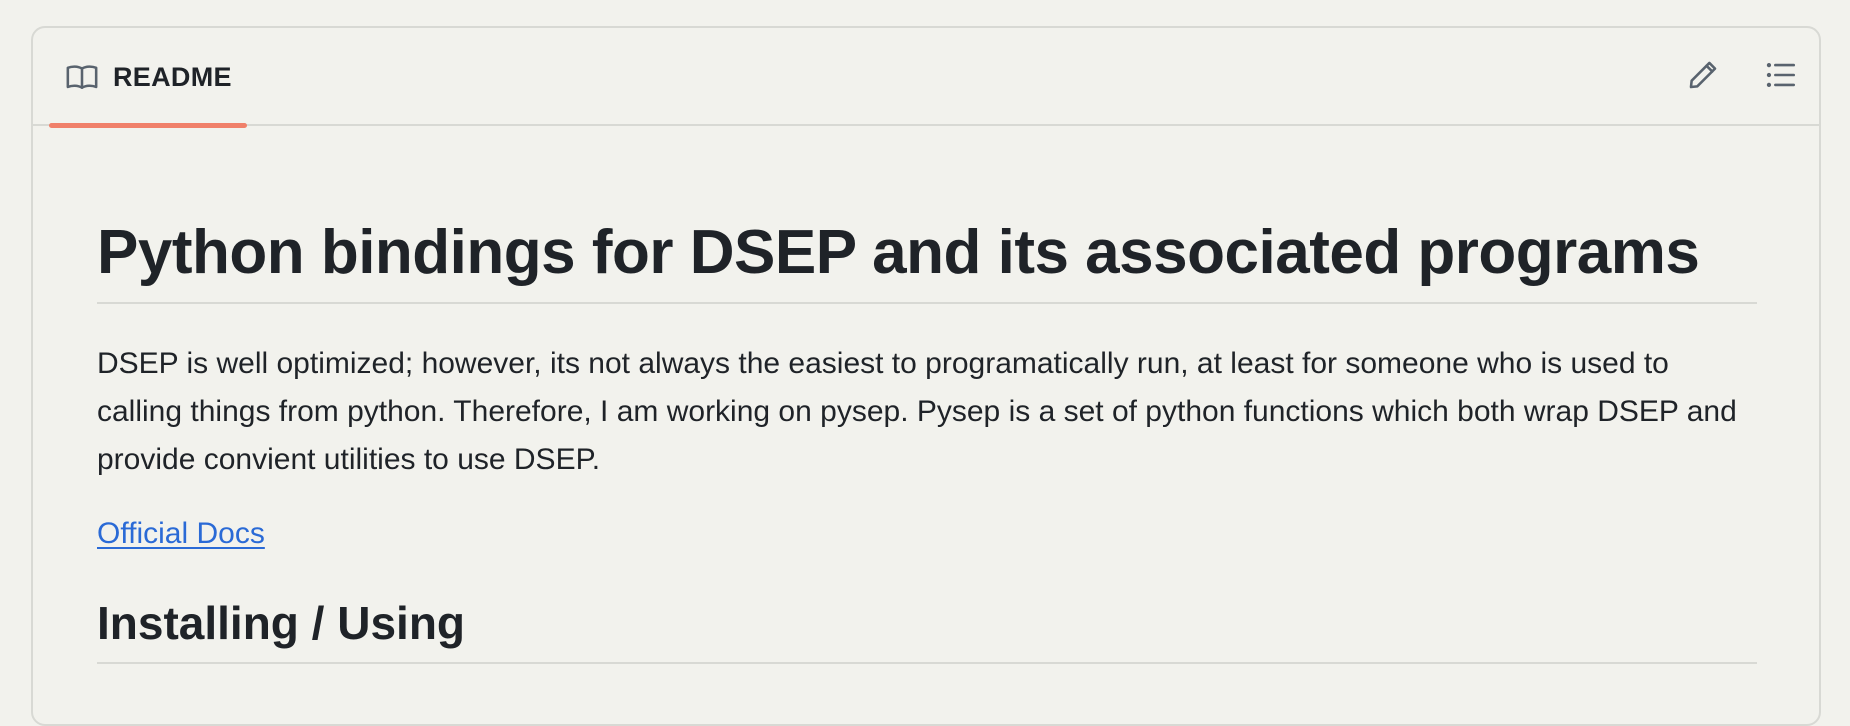 The height and width of the screenshot is (726, 1850). I want to click on outline-button, so click(1781, 77).